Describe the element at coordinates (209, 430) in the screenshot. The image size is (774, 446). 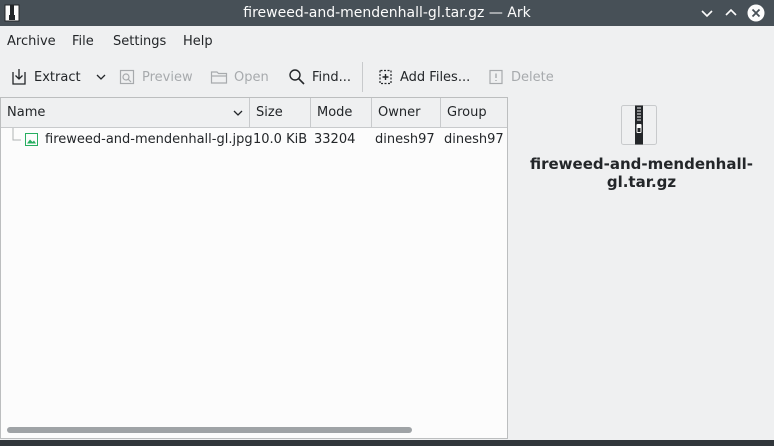
I see `scrollbar-thumb` at that location.